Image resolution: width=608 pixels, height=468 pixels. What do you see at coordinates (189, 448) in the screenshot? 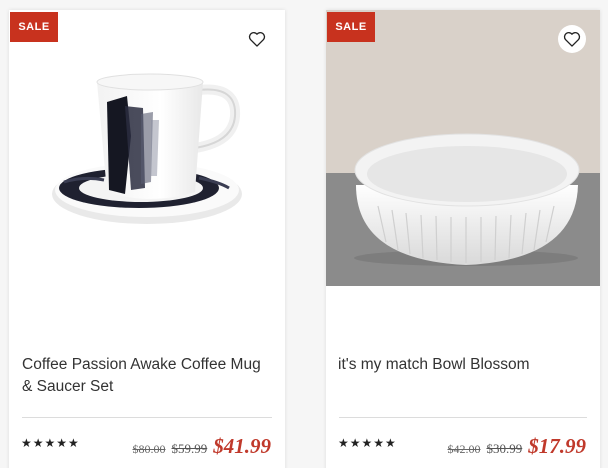
I see `was-price: $59.99` at bounding box center [189, 448].